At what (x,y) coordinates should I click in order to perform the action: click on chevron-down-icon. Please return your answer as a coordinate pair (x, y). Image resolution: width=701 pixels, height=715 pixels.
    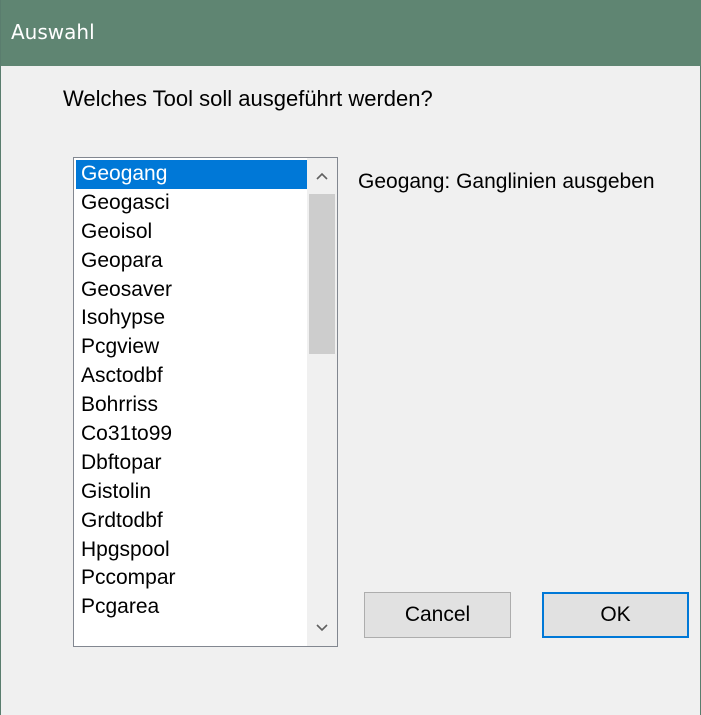
    Looking at the image, I should click on (322, 628).